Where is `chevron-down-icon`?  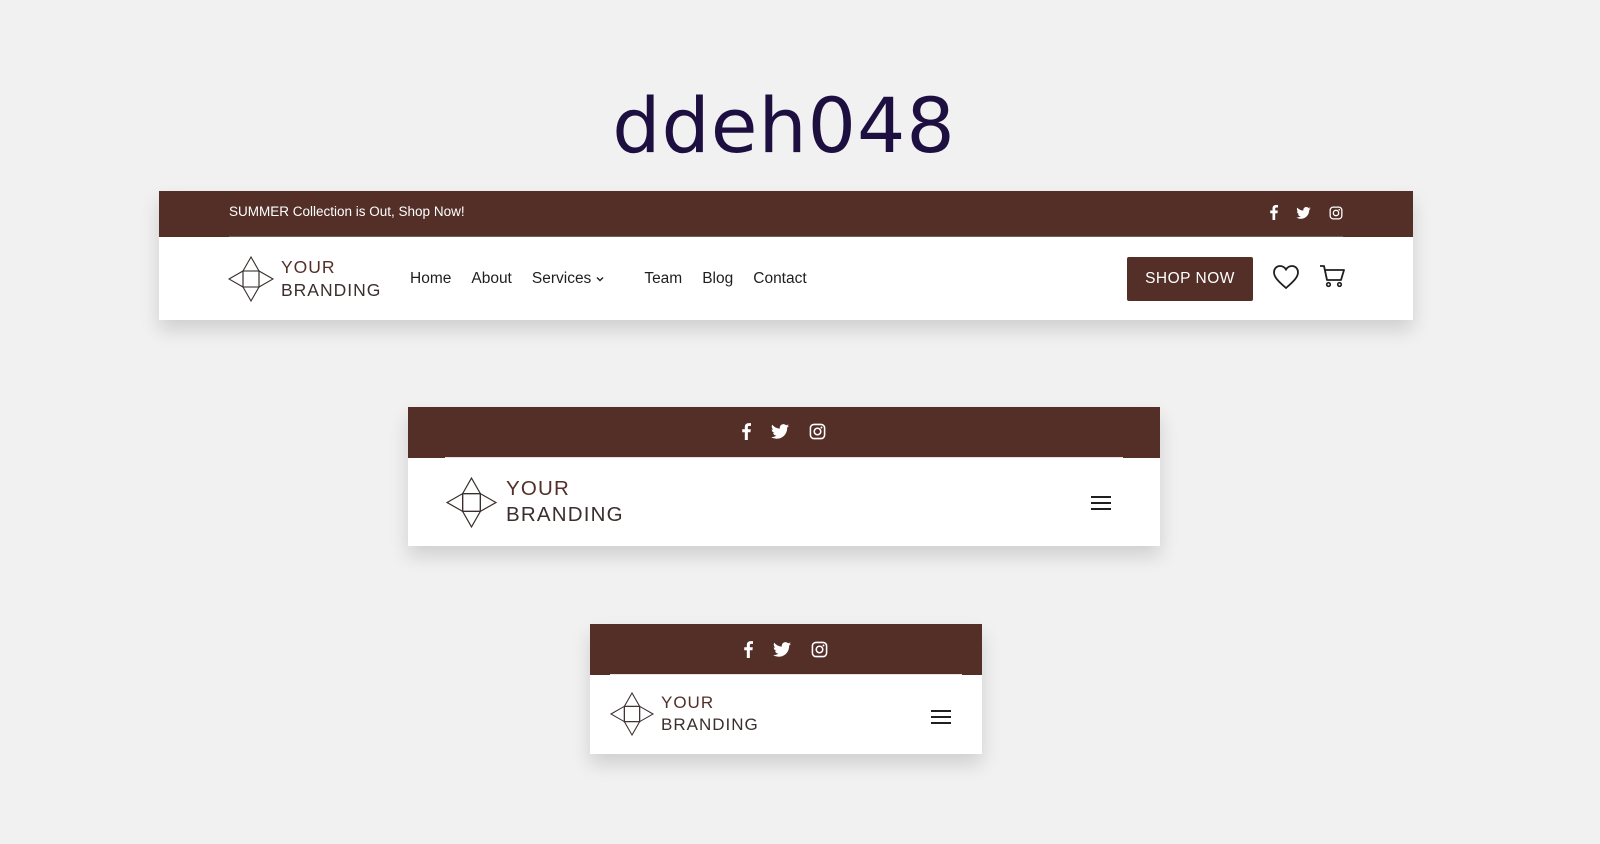
chevron-down-icon is located at coordinates (600, 279).